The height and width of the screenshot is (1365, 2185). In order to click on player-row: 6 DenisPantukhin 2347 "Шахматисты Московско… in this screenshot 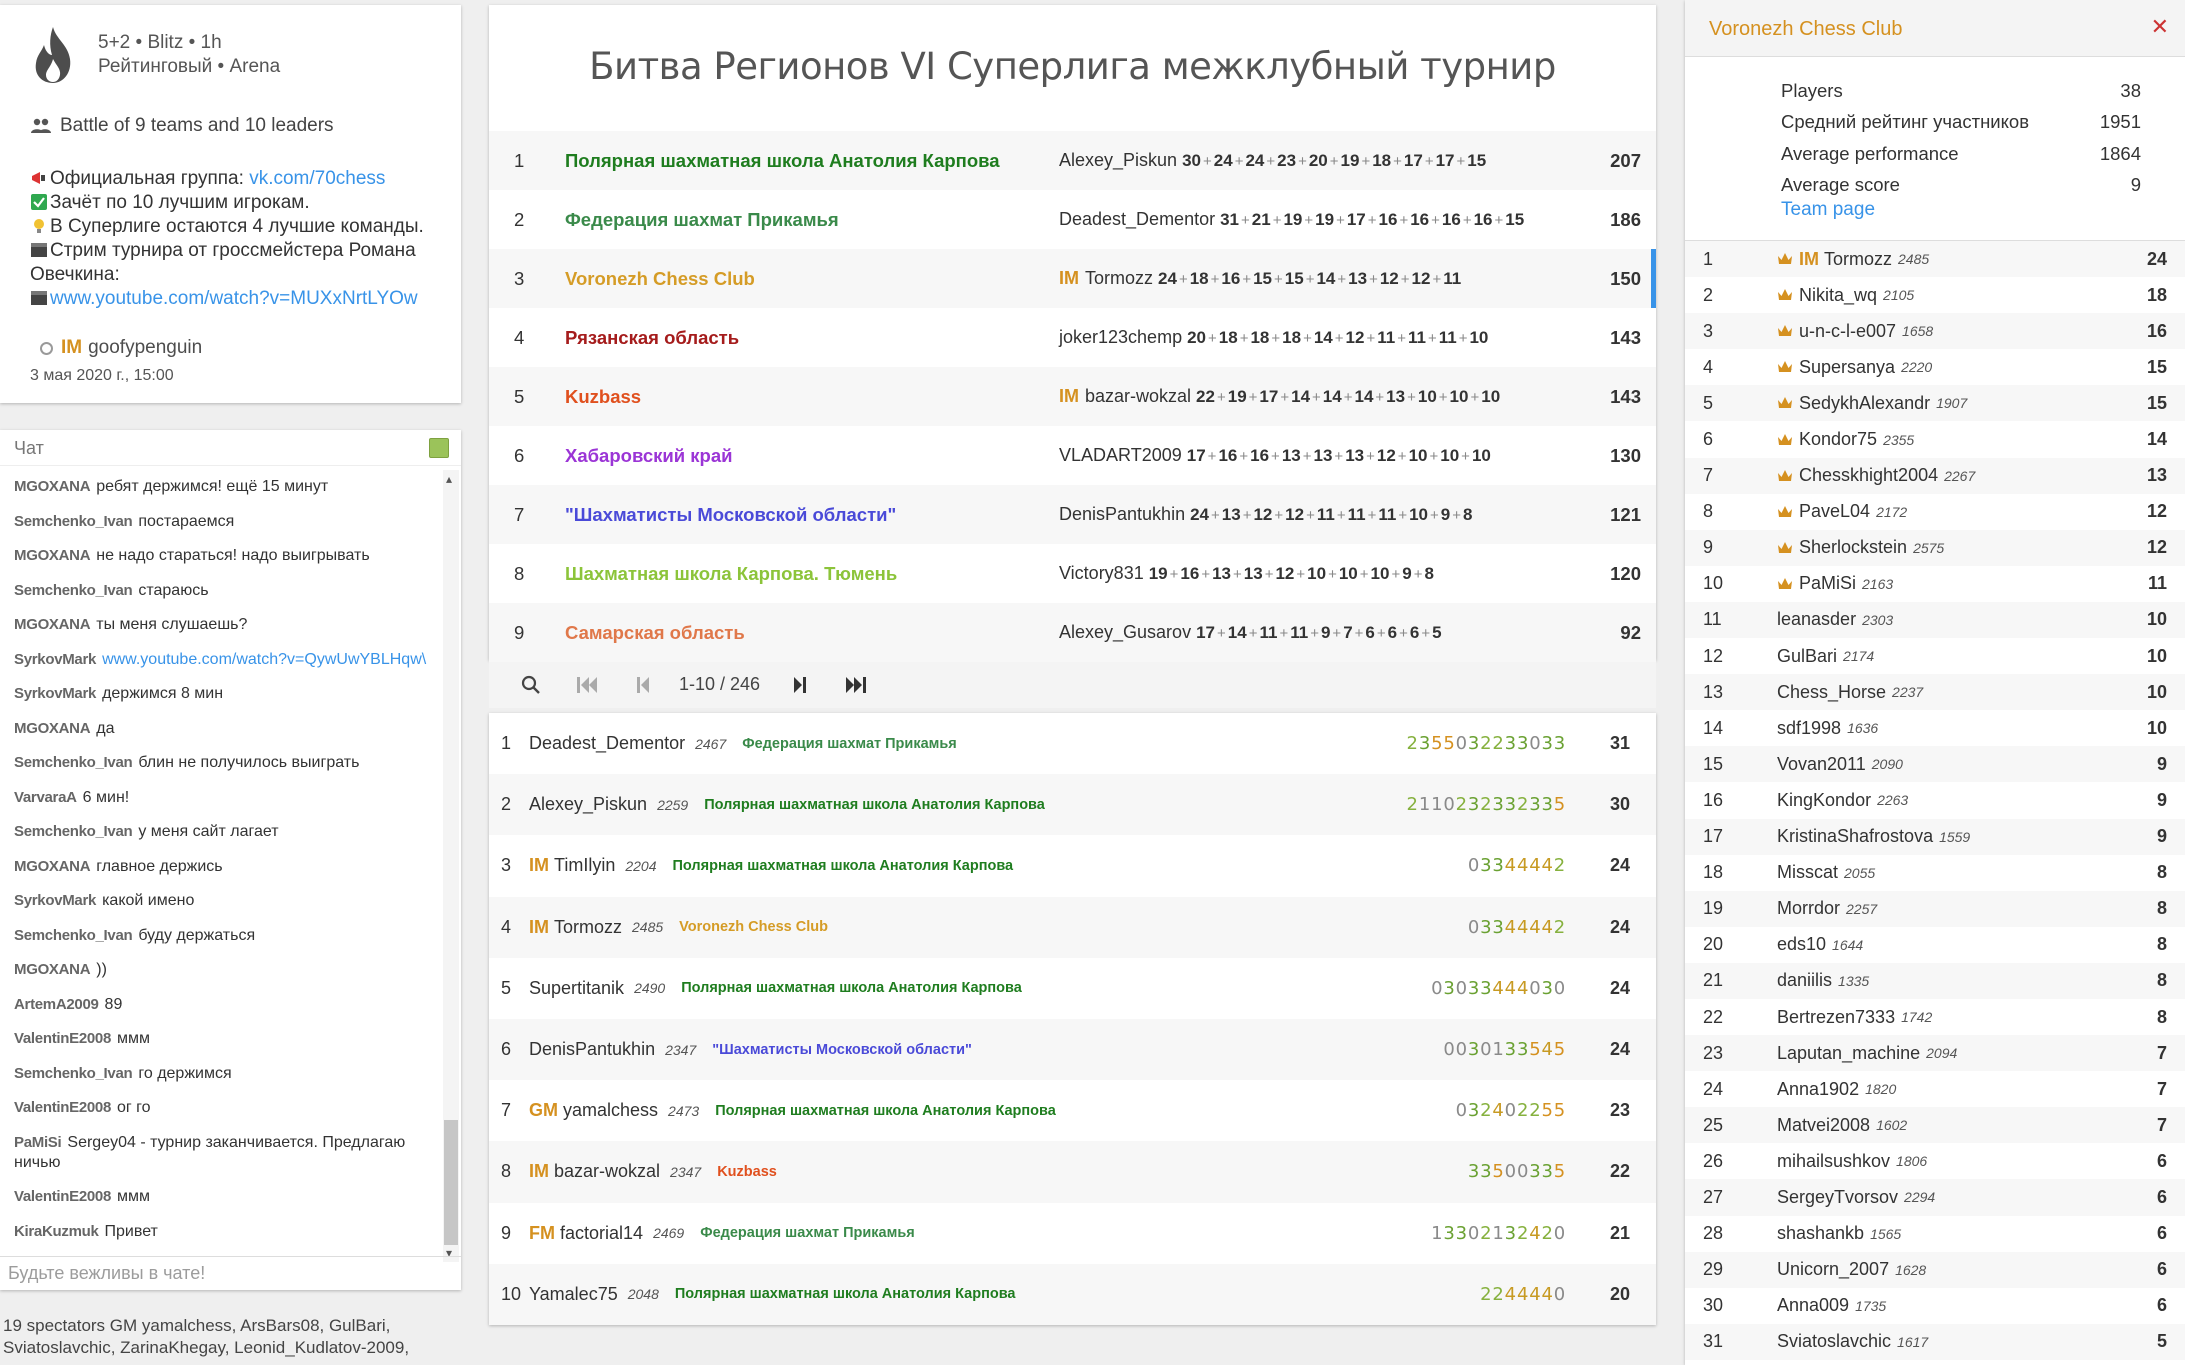, I will do `click(1072, 1049)`.